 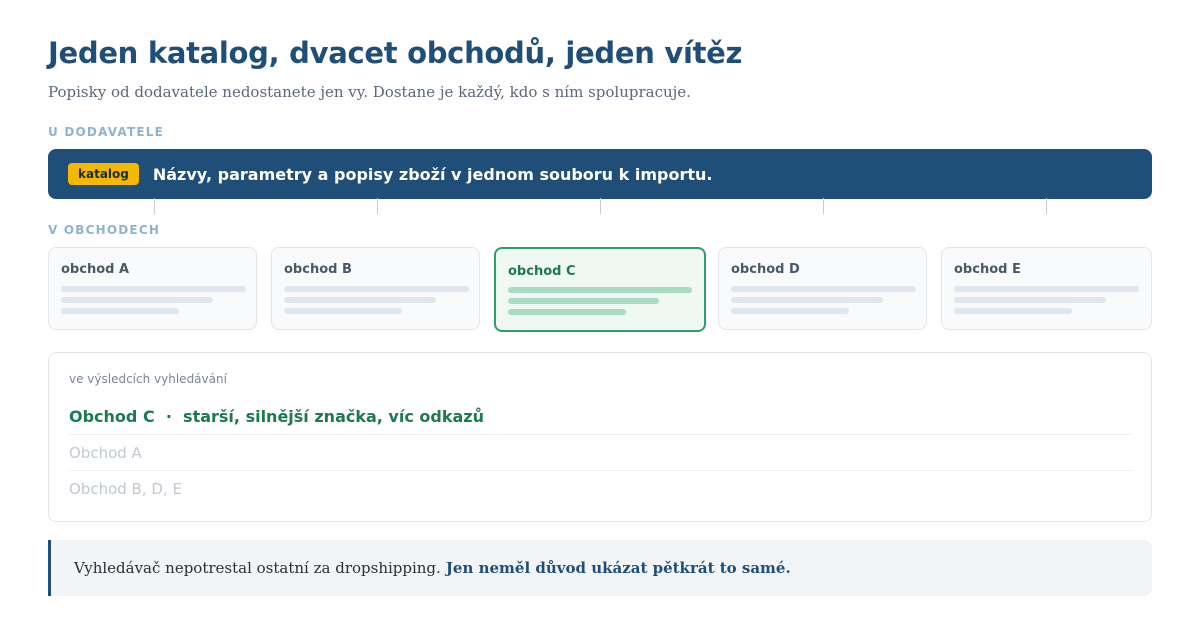 What do you see at coordinates (104, 230) in the screenshot?
I see `shops-section-label: V OBCHODECH` at bounding box center [104, 230].